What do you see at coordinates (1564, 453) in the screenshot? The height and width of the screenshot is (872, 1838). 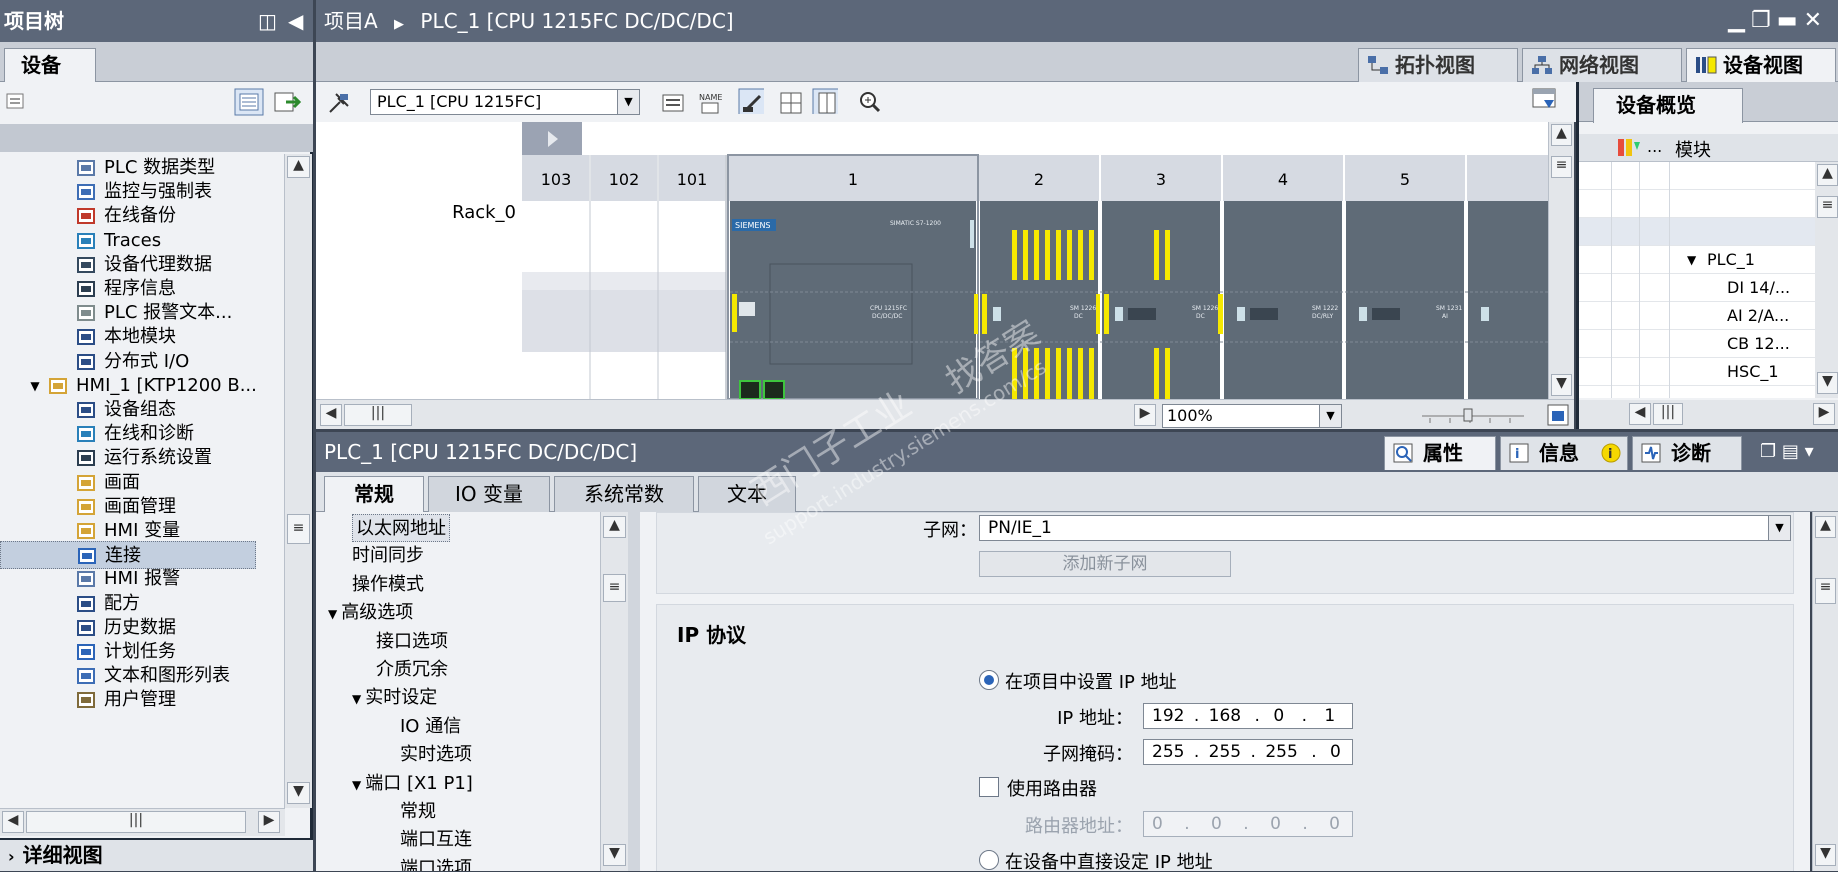 I see `tab-info: i 信息 i` at bounding box center [1564, 453].